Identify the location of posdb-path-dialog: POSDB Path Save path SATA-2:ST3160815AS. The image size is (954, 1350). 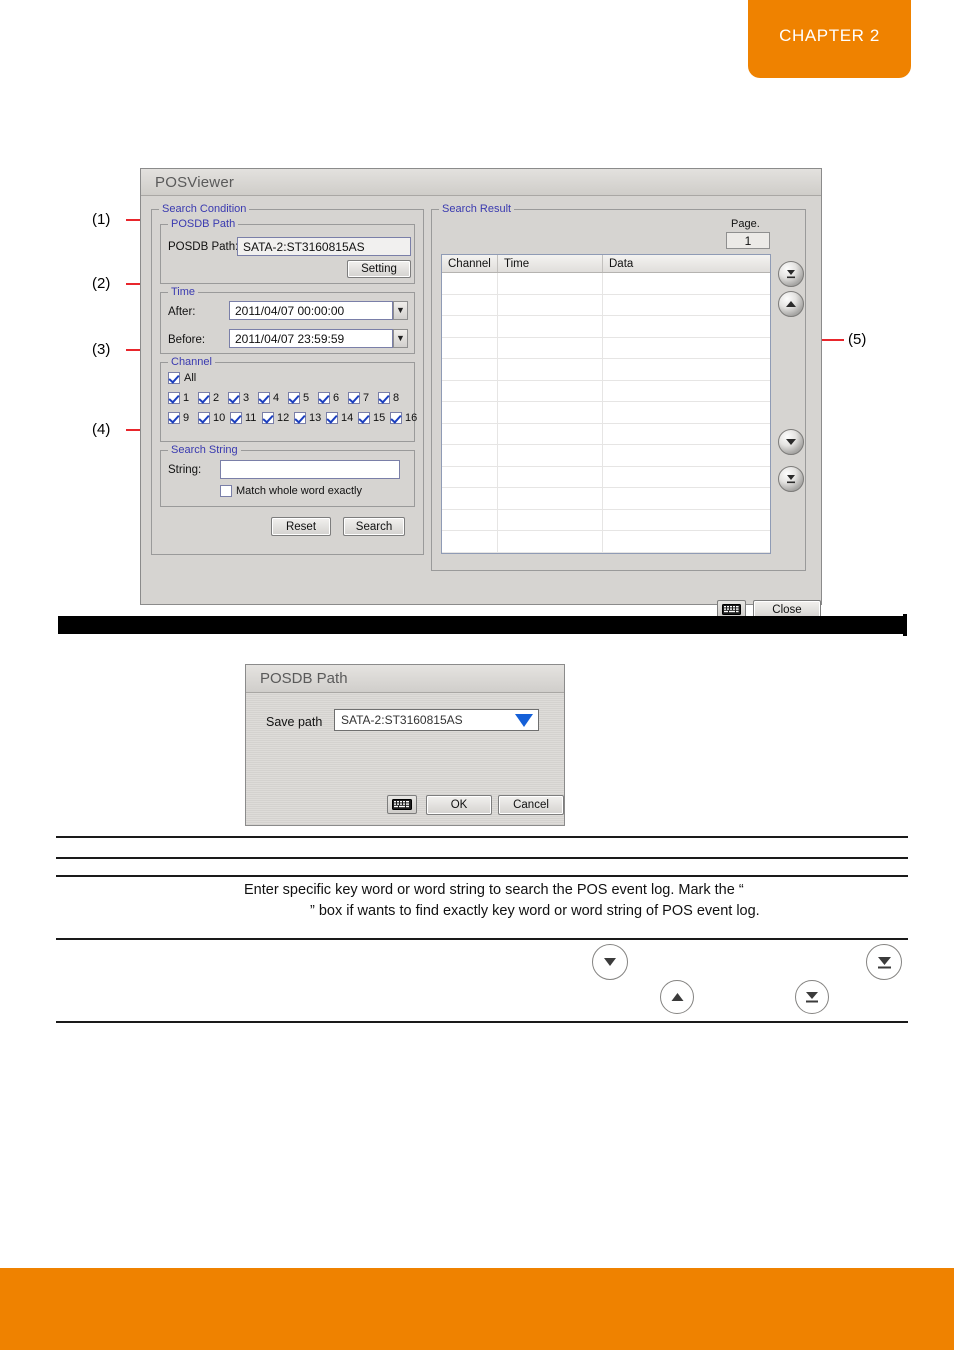
(405, 745).